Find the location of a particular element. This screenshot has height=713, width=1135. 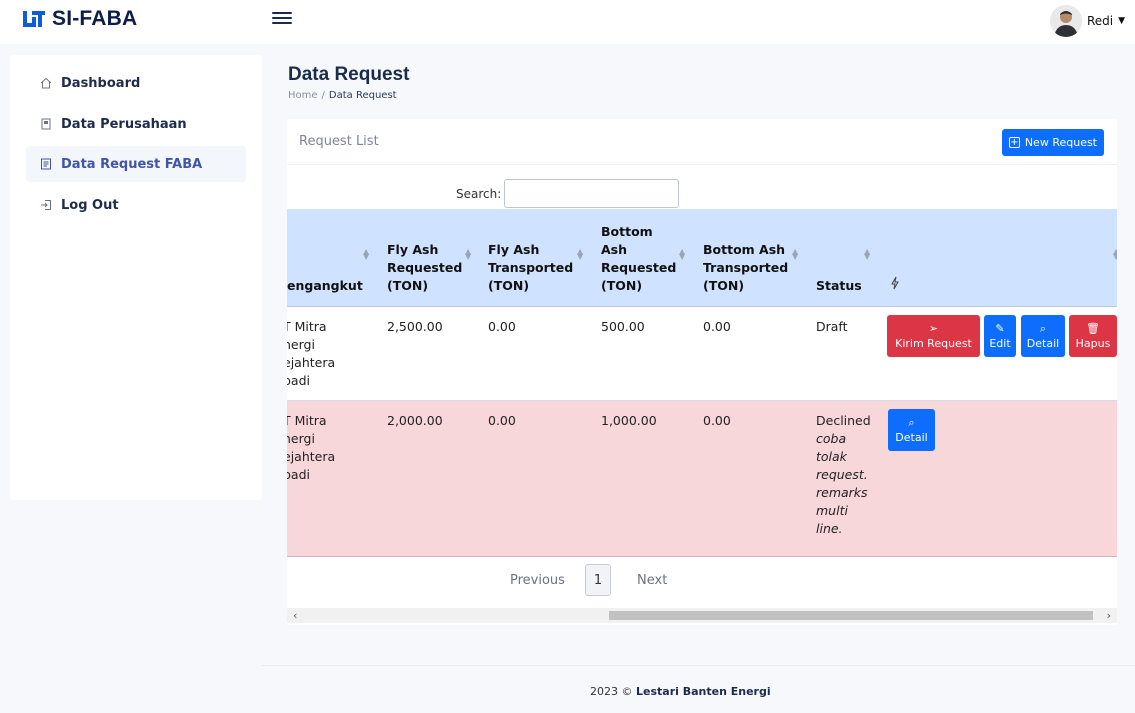

sidebar-item-data-perusahaan: Data Perusahaan is located at coordinates (136, 124).